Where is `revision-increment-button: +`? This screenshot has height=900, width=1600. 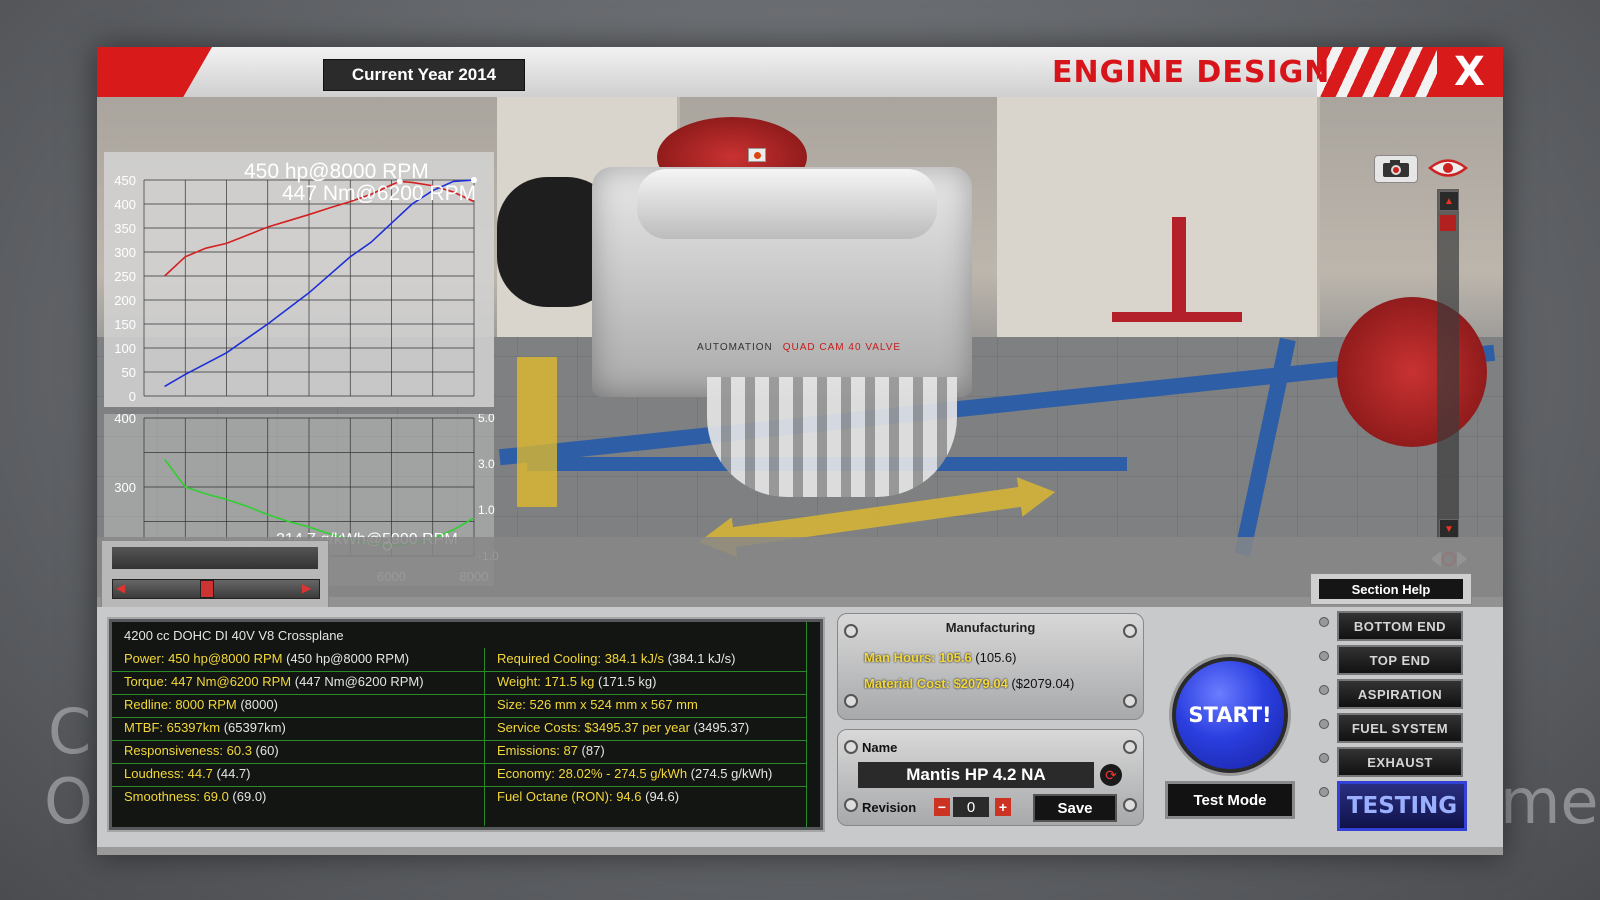
revision-increment-button: + is located at coordinates (1003, 807).